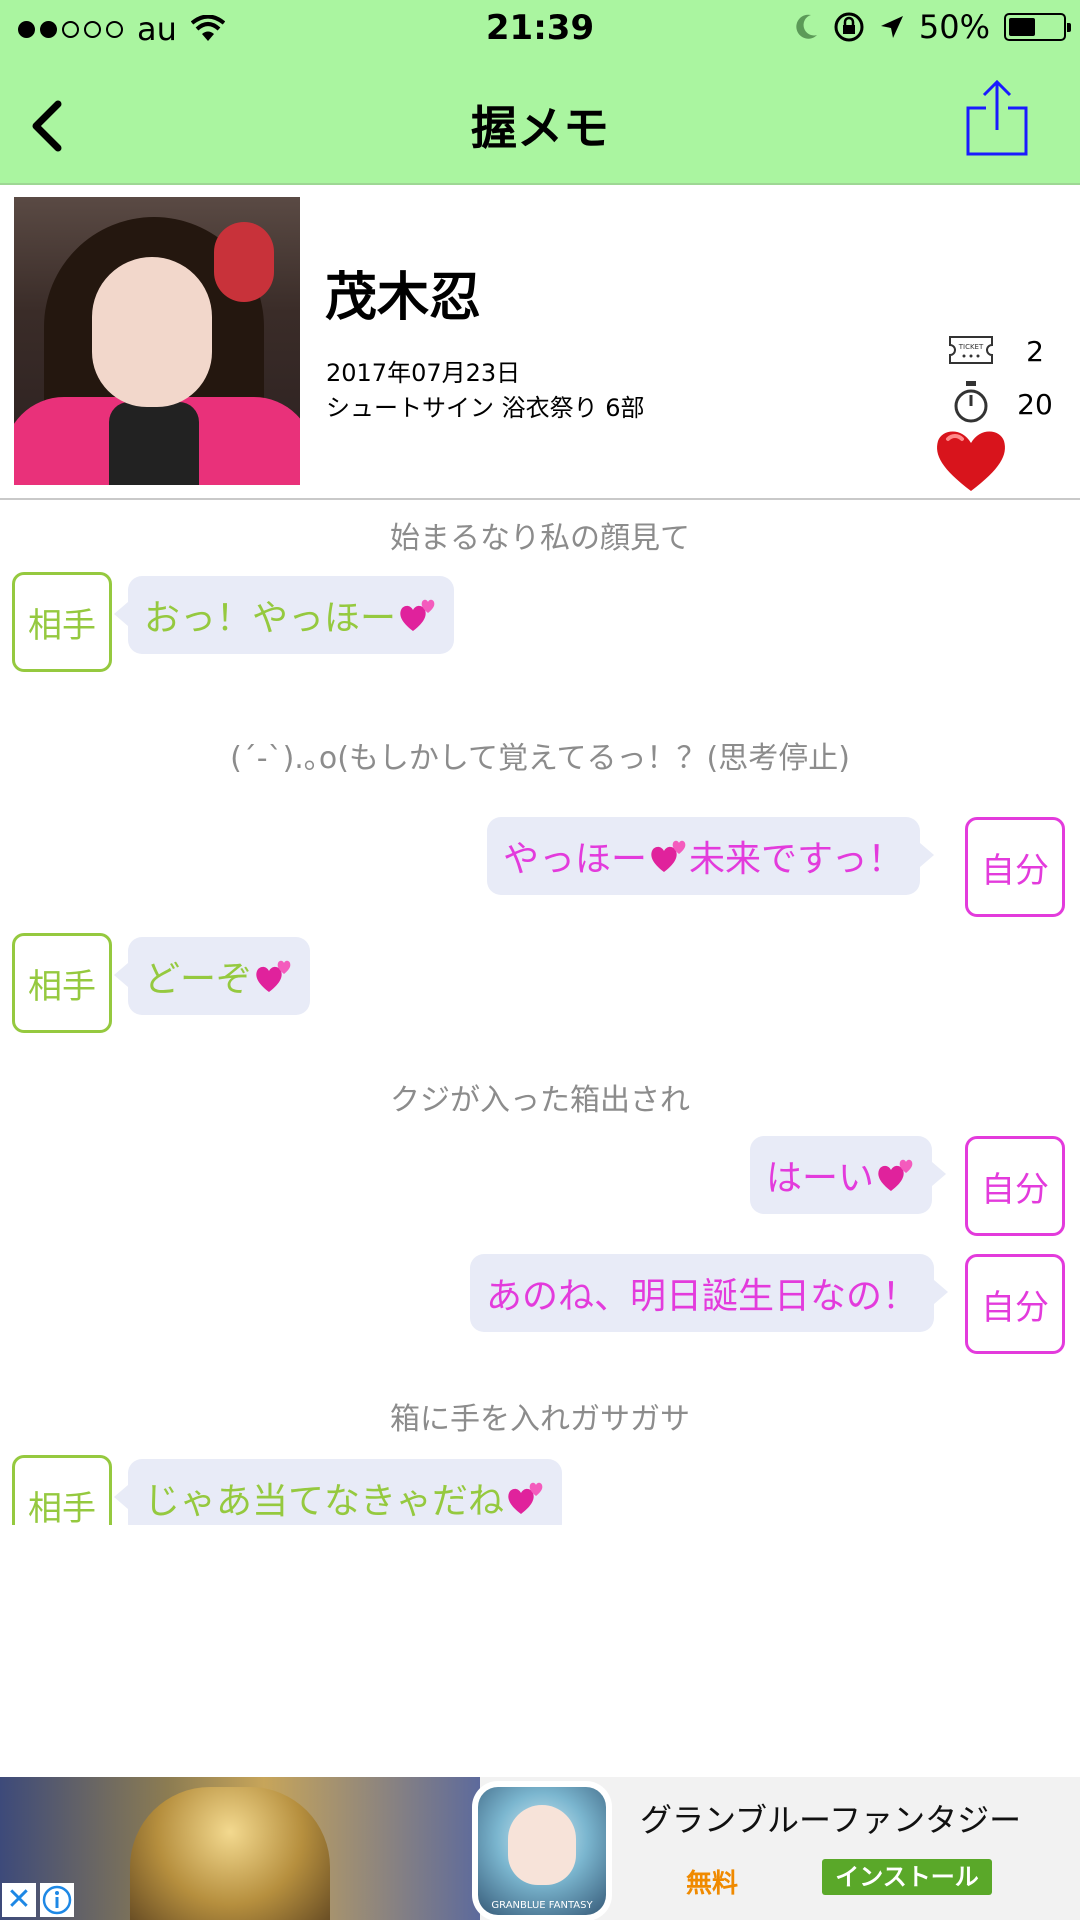  Describe the element at coordinates (19, 1900) in the screenshot. I see `ad-close-icon: ✕` at that location.